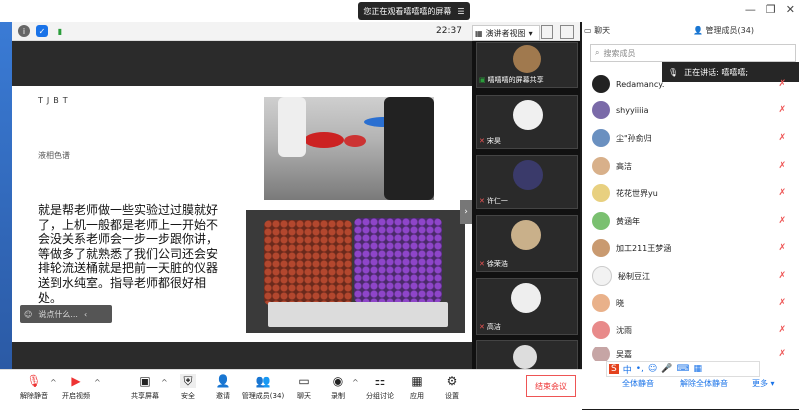 The width and height of the screenshot is (799, 410). Describe the element at coordinates (479, 33) in the screenshot. I see `grid-icon: ▦` at that location.